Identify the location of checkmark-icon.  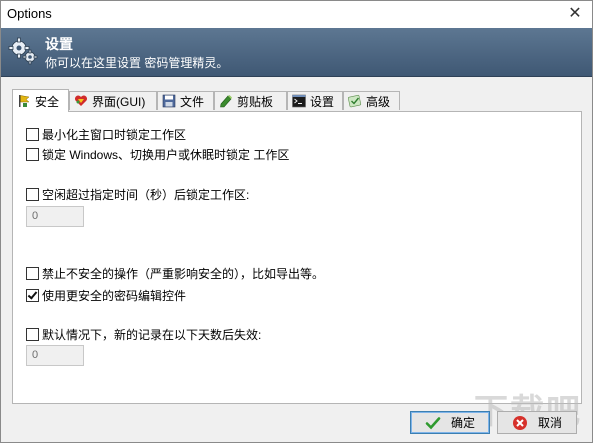
(433, 422).